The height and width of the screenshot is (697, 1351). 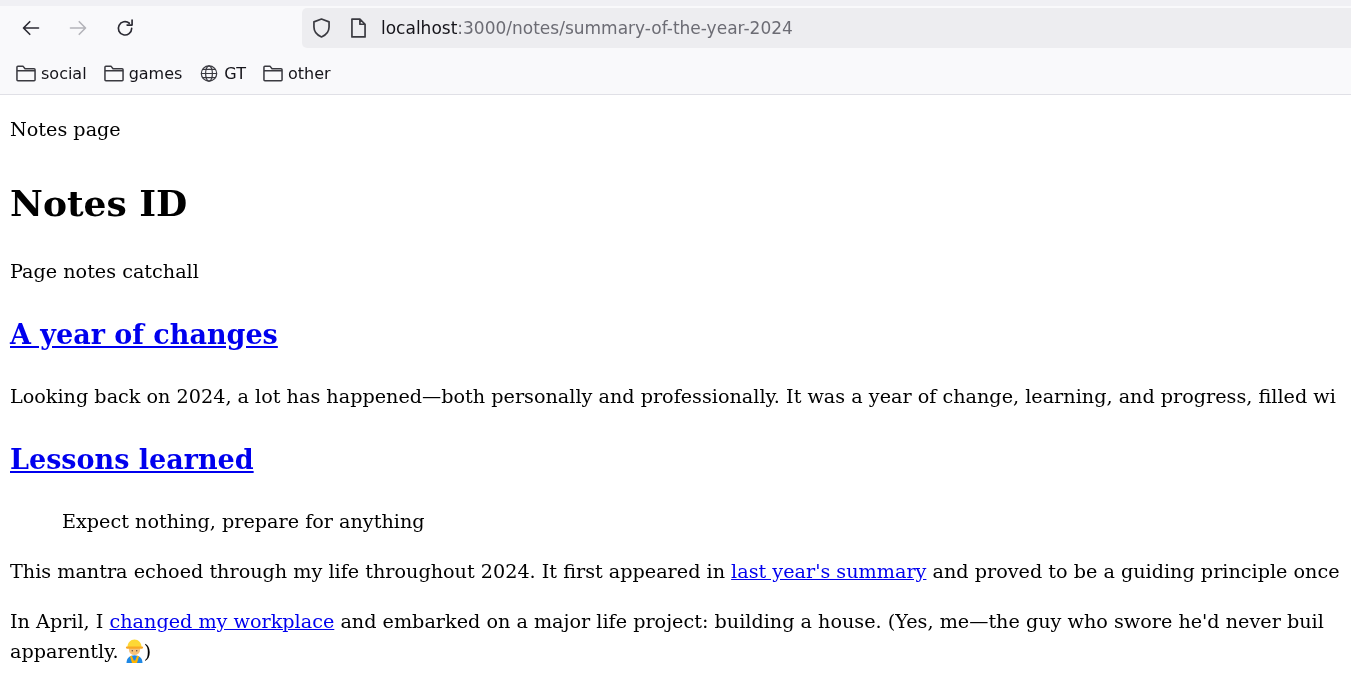 I want to click on page-icon, so click(x=358, y=28).